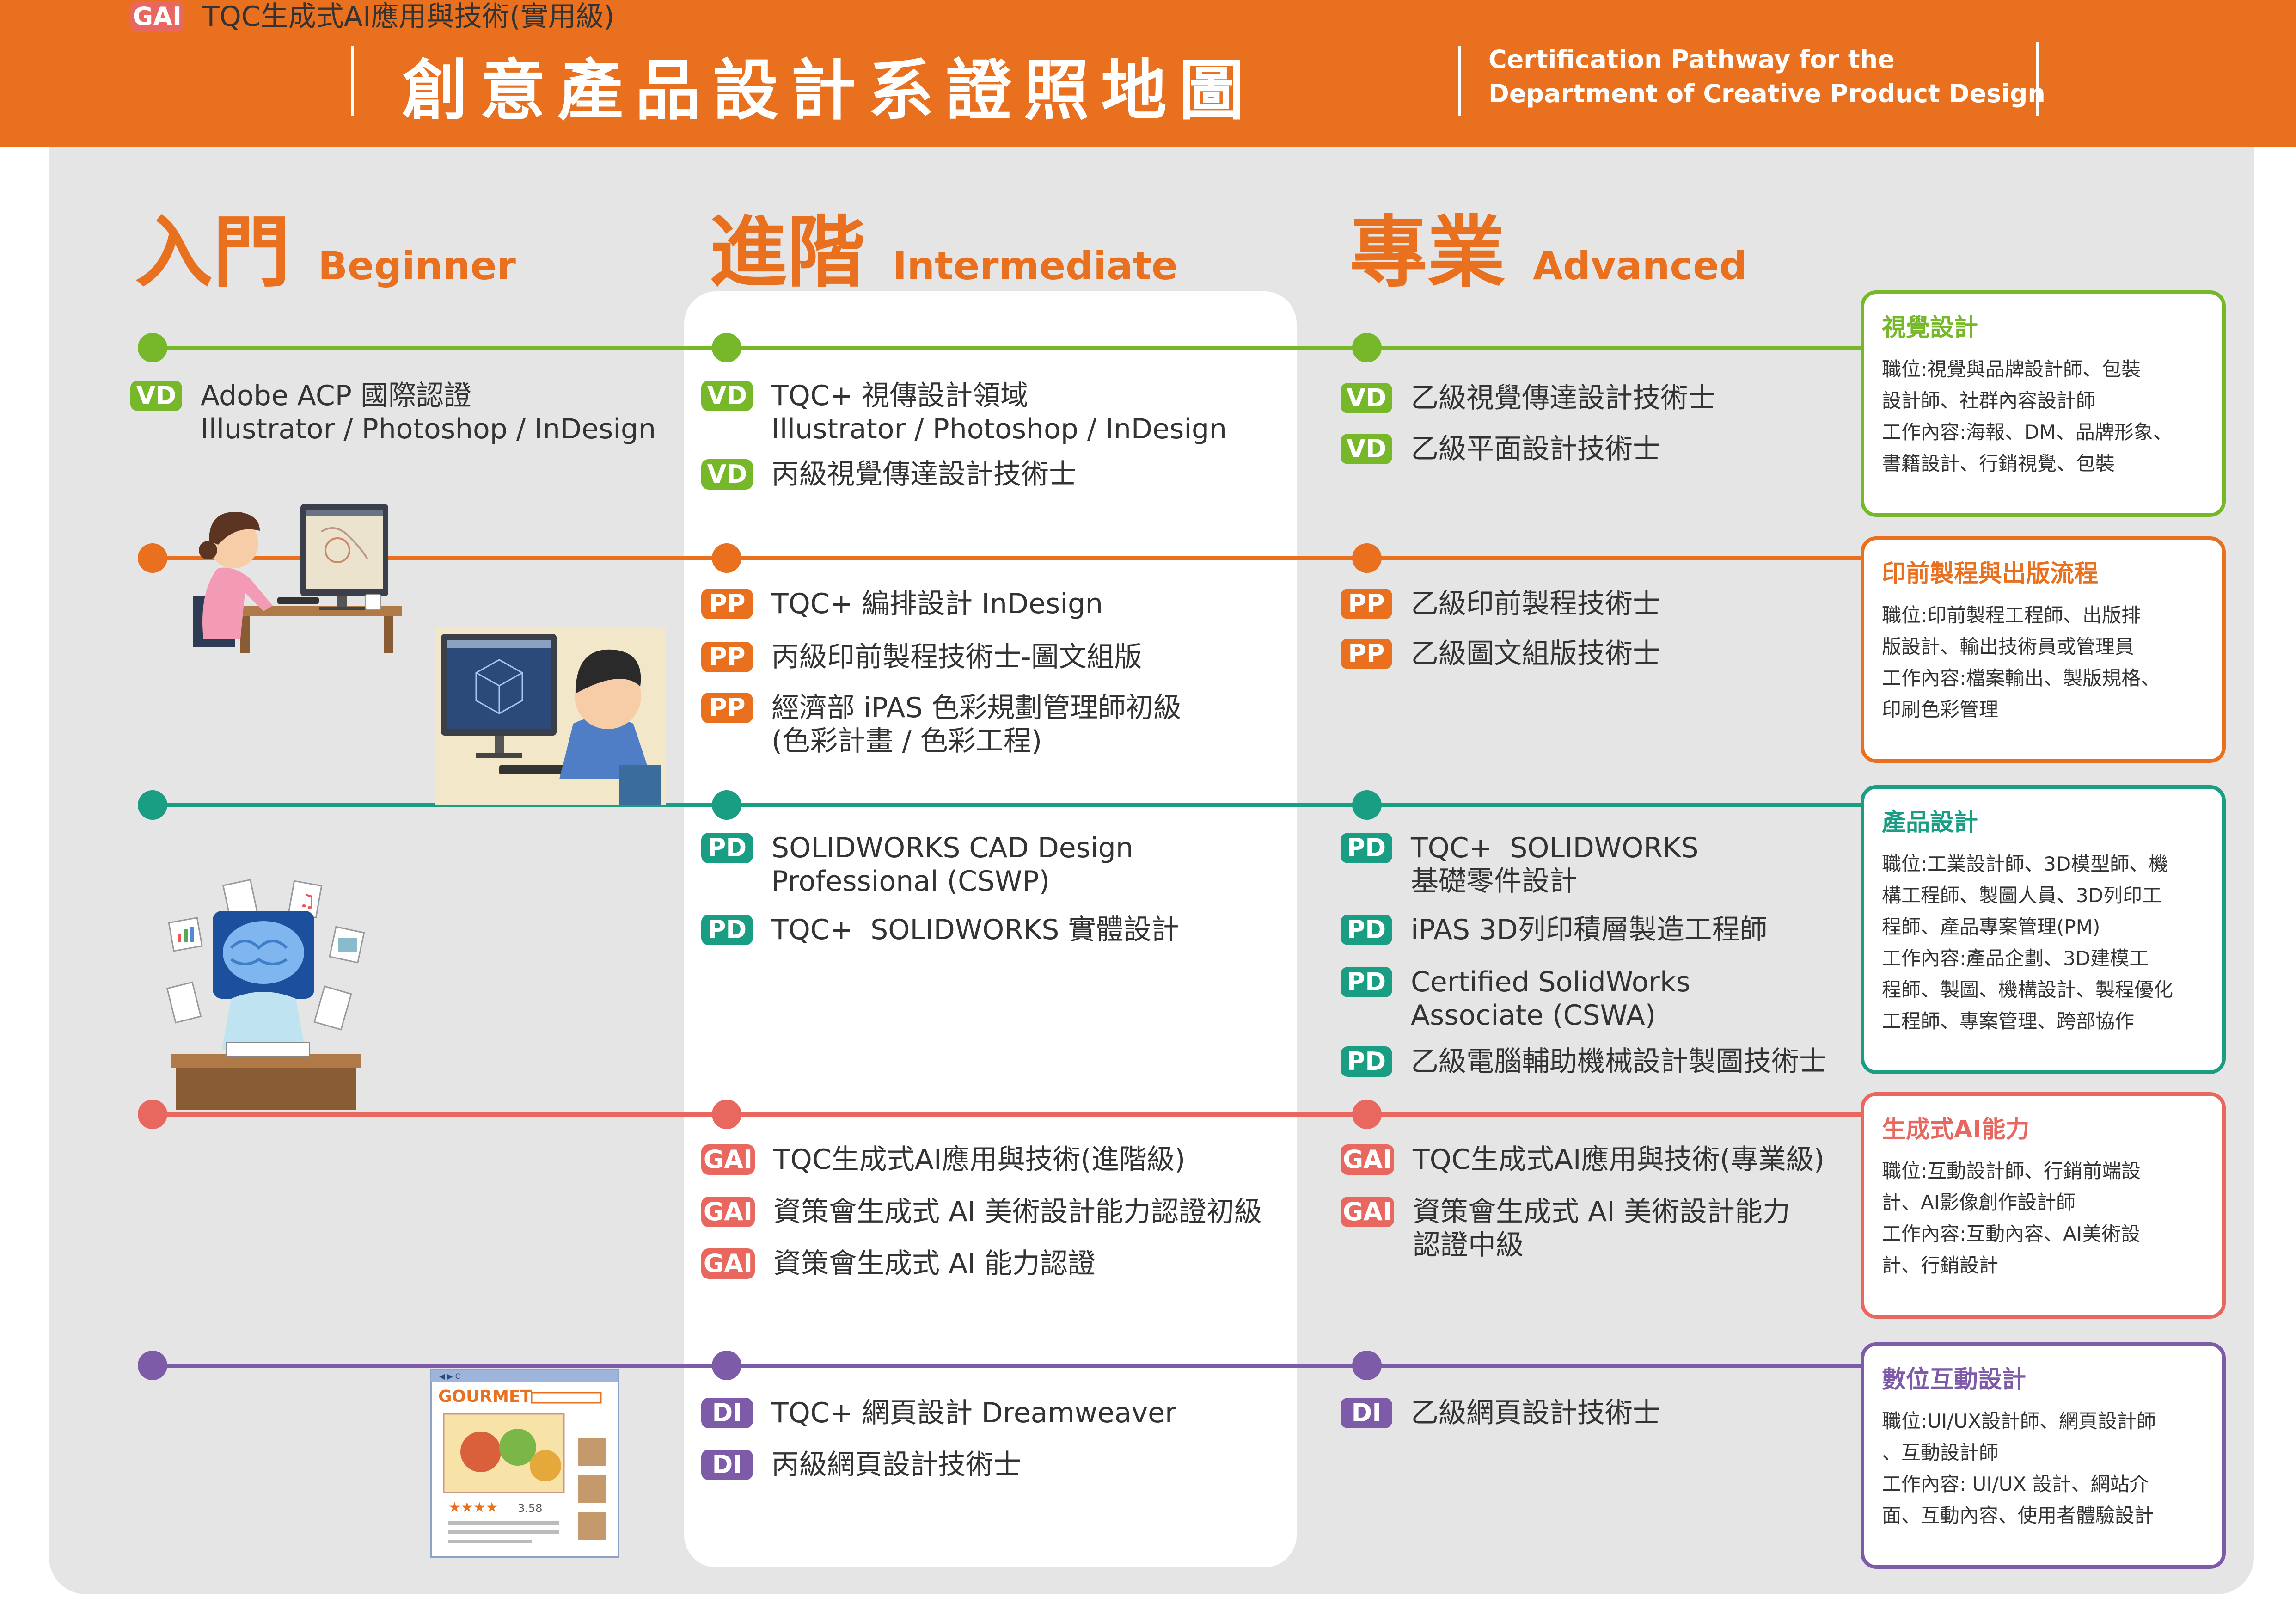 The image size is (2296, 1622). Describe the element at coordinates (1991, 927) in the screenshot. I see `career-box-line: 程師、產品專案管理(PM)` at that location.